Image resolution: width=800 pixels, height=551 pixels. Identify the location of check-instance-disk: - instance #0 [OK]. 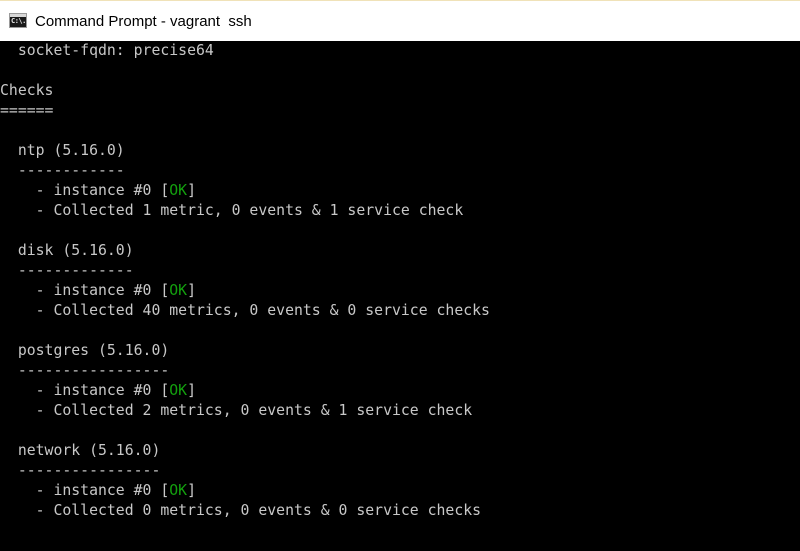
(98, 291).